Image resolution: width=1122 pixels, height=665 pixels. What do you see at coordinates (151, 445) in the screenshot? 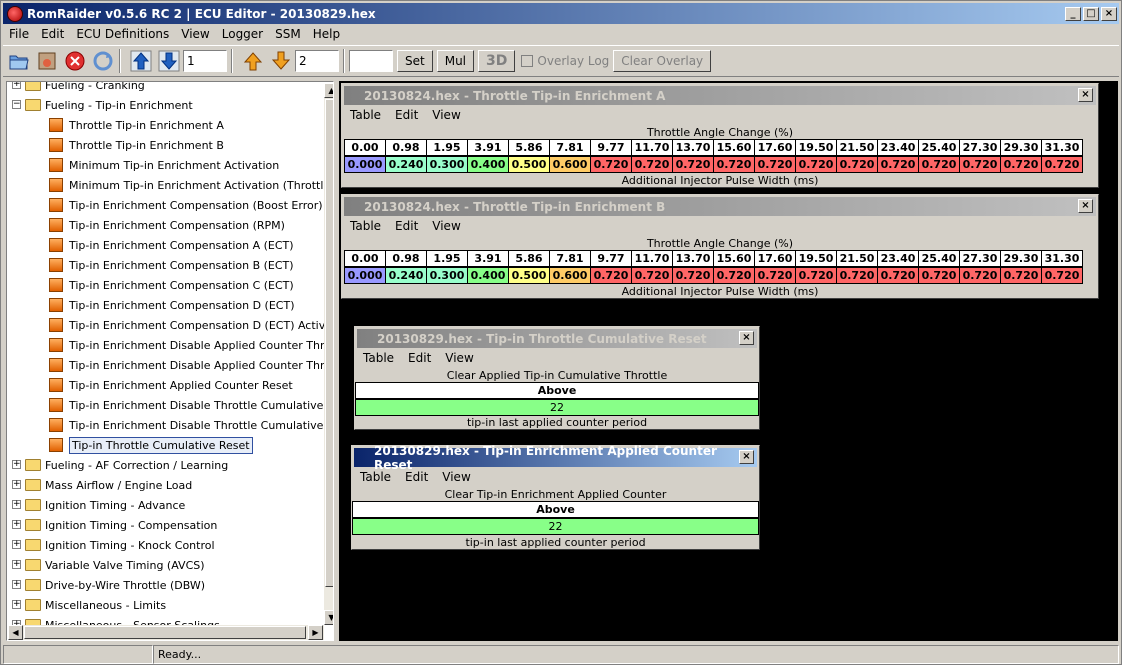
I see `tree-table-item: Tip-in Throttle Cumulative Reset` at bounding box center [151, 445].